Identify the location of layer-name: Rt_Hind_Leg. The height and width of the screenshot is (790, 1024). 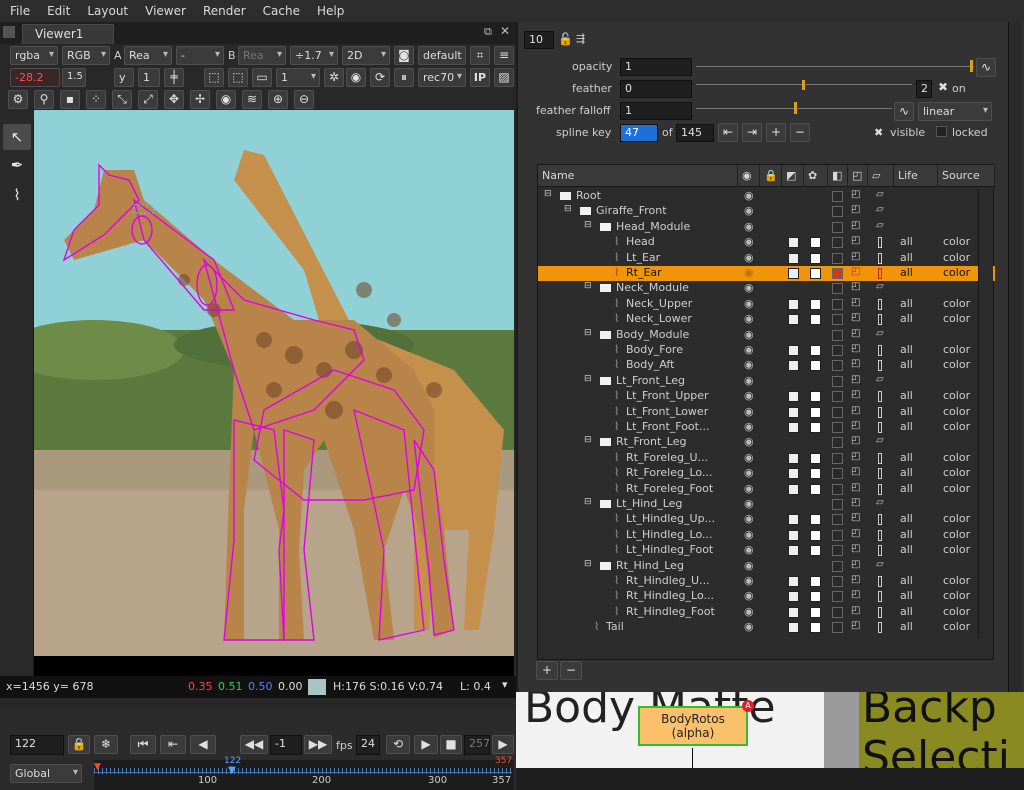
(650, 565).